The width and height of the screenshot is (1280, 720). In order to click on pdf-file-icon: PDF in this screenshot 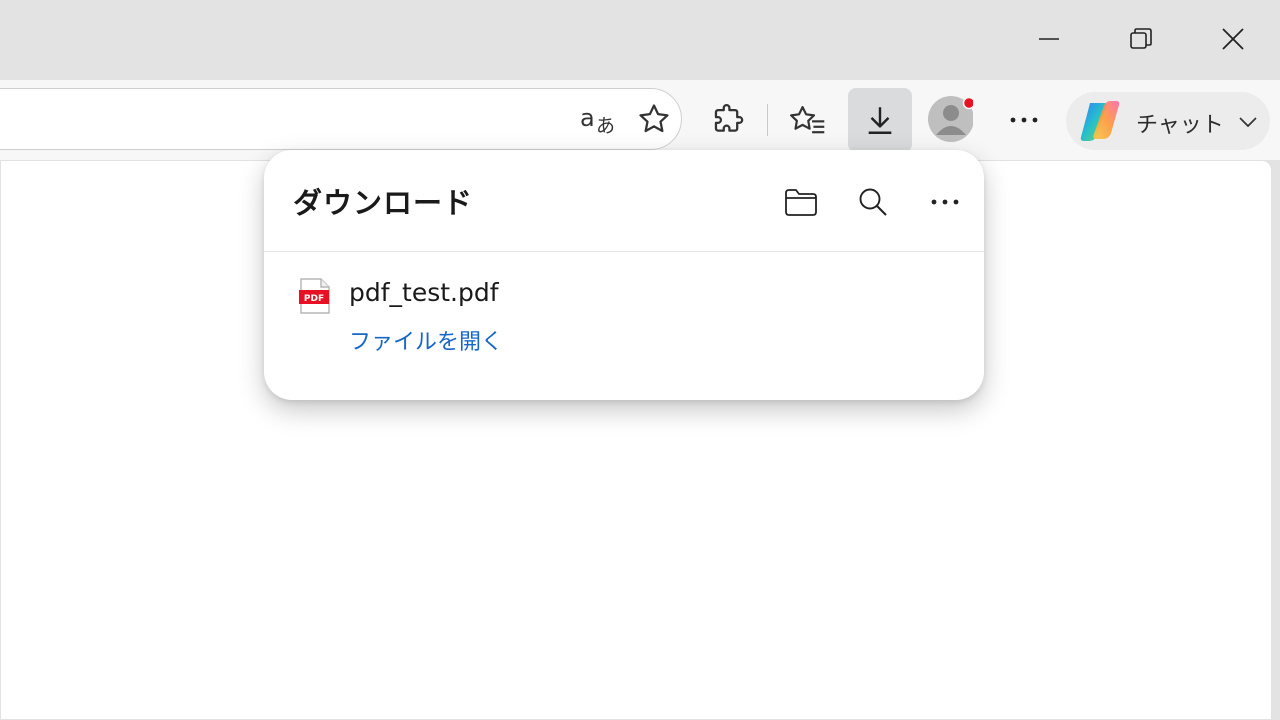, I will do `click(314, 296)`.